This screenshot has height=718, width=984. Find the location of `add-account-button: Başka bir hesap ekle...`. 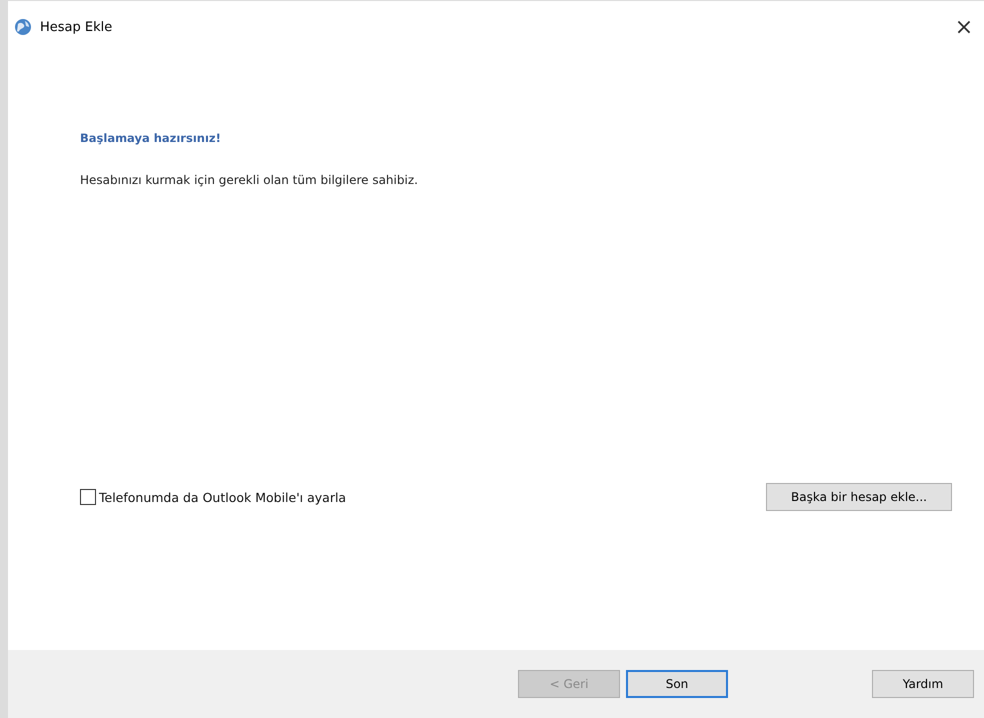

add-account-button: Başka bir hesap ekle... is located at coordinates (859, 497).